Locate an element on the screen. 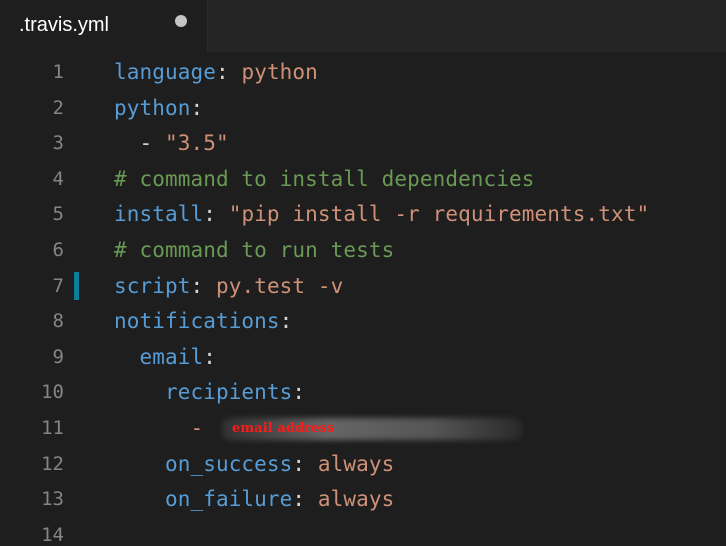 This screenshot has height=546, width=726. code-text: notifications: is located at coordinates (203, 321).